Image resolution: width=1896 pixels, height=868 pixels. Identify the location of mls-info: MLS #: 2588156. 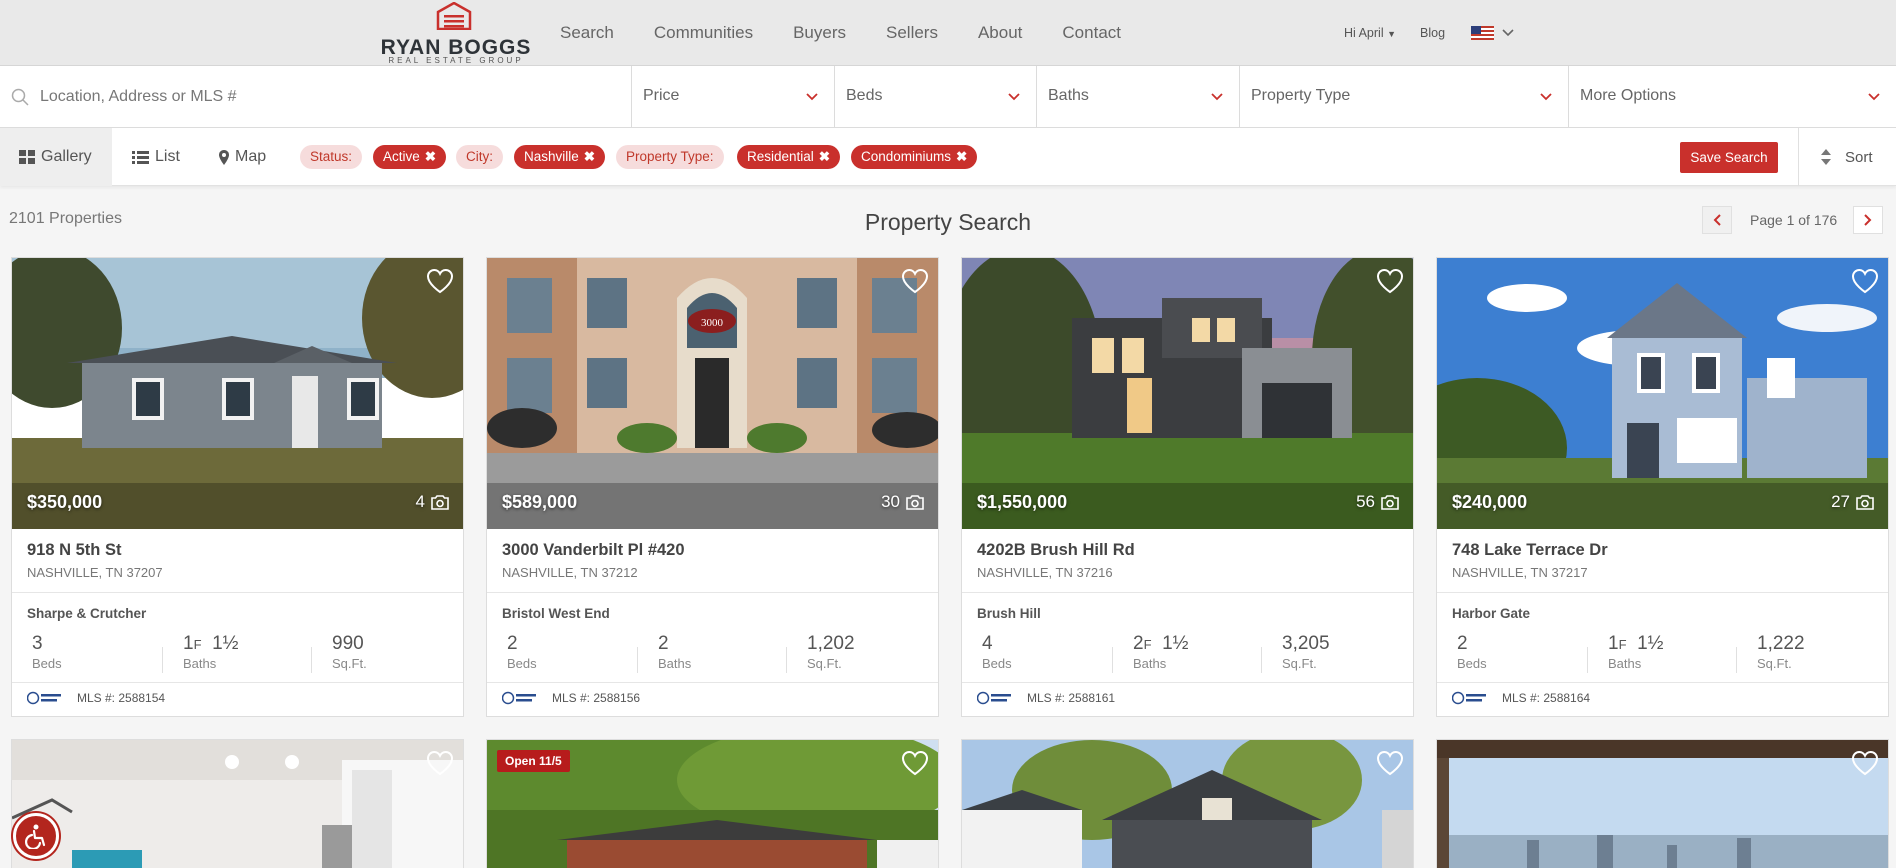
(571, 698).